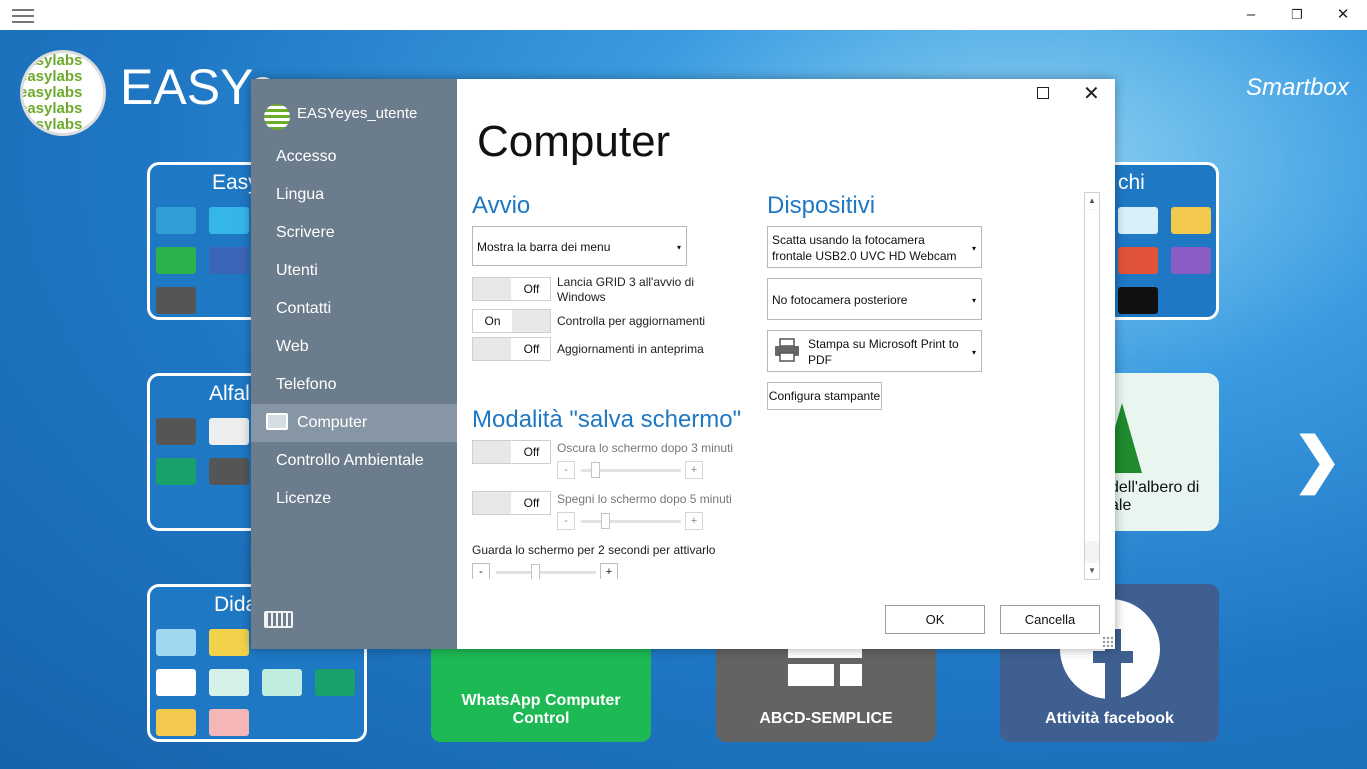 The image size is (1367, 769). I want to click on restore-button: ❐, so click(1297, 15).